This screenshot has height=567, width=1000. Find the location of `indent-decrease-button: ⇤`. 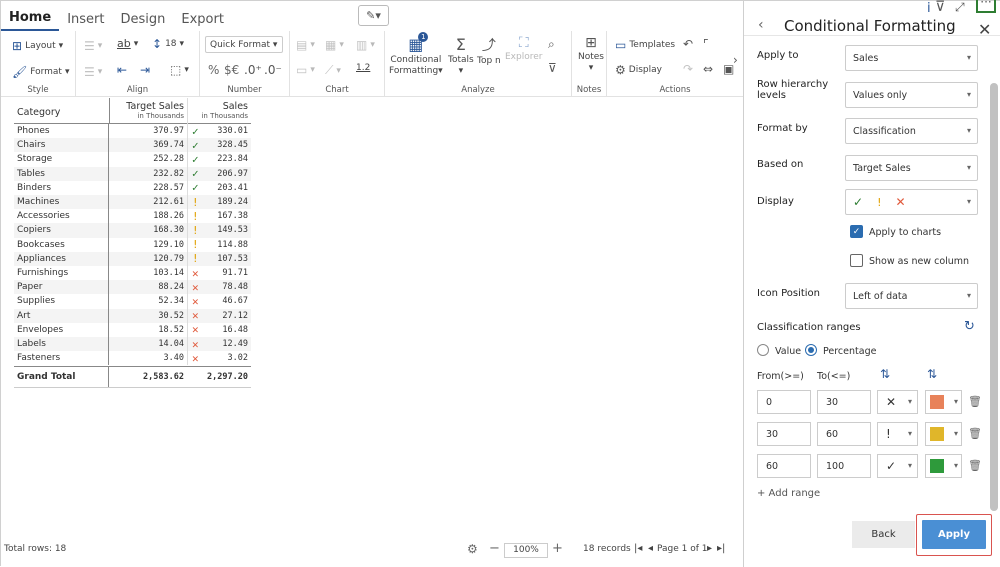

indent-decrease-button: ⇤ is located at coordinates (122, 70).